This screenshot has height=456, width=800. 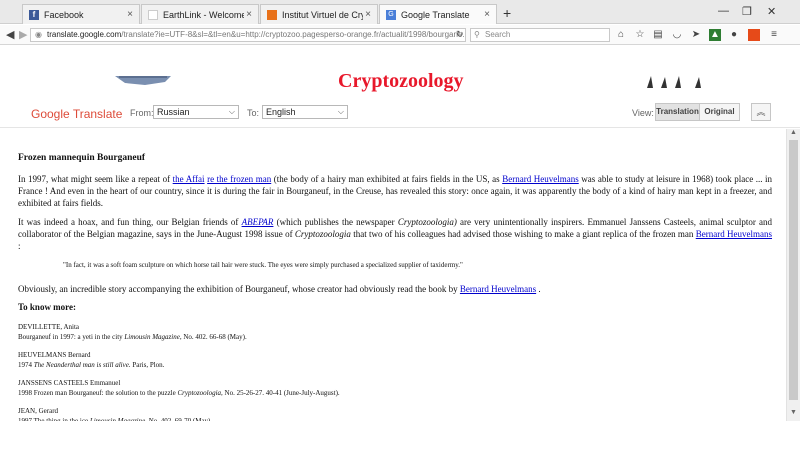 What do you see at coordinates (719, 112) in the screenshot?
I see `original-view-button: Original` at bounding box center [719, 112].